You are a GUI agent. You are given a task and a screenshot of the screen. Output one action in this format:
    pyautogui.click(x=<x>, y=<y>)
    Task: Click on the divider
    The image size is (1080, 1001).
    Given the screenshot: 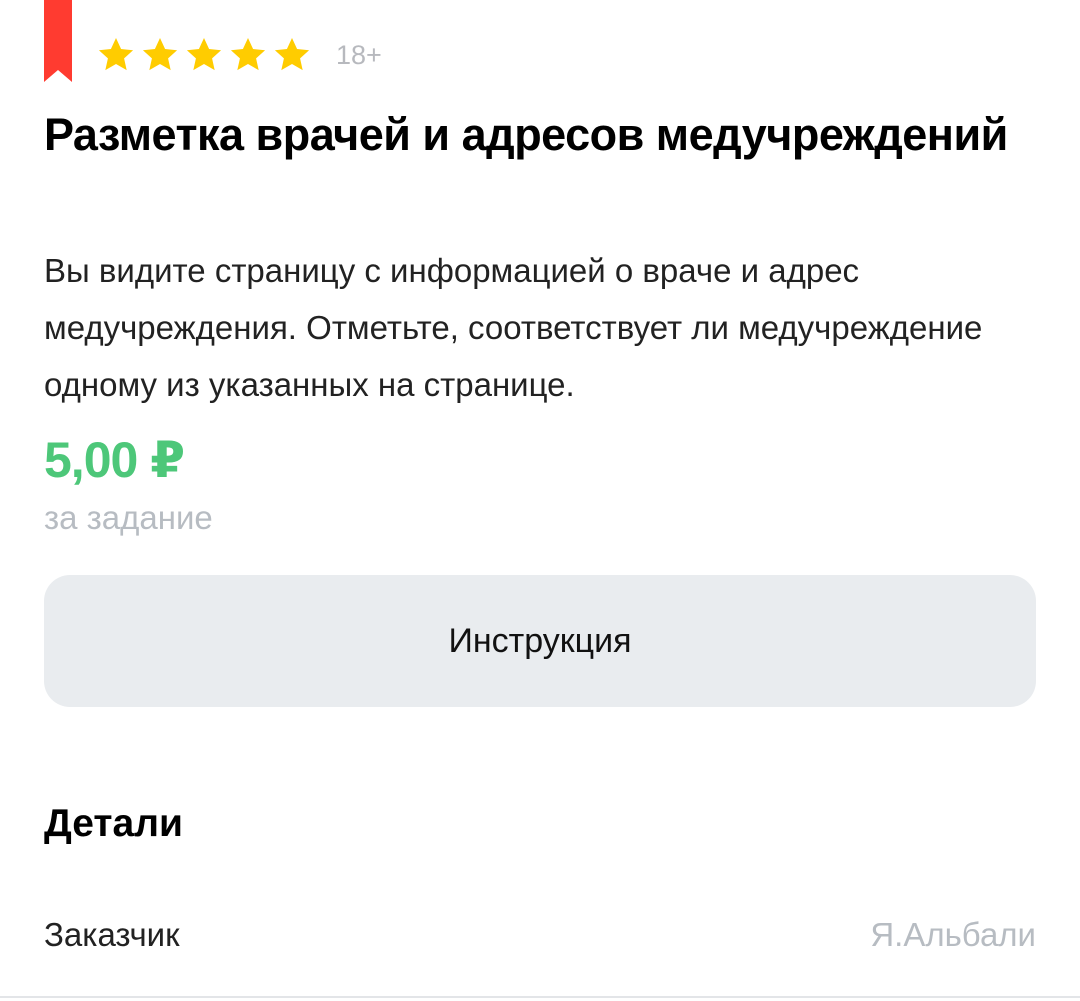 What is the action you would take?
    pyautogui.click(x=540, y=997)
    